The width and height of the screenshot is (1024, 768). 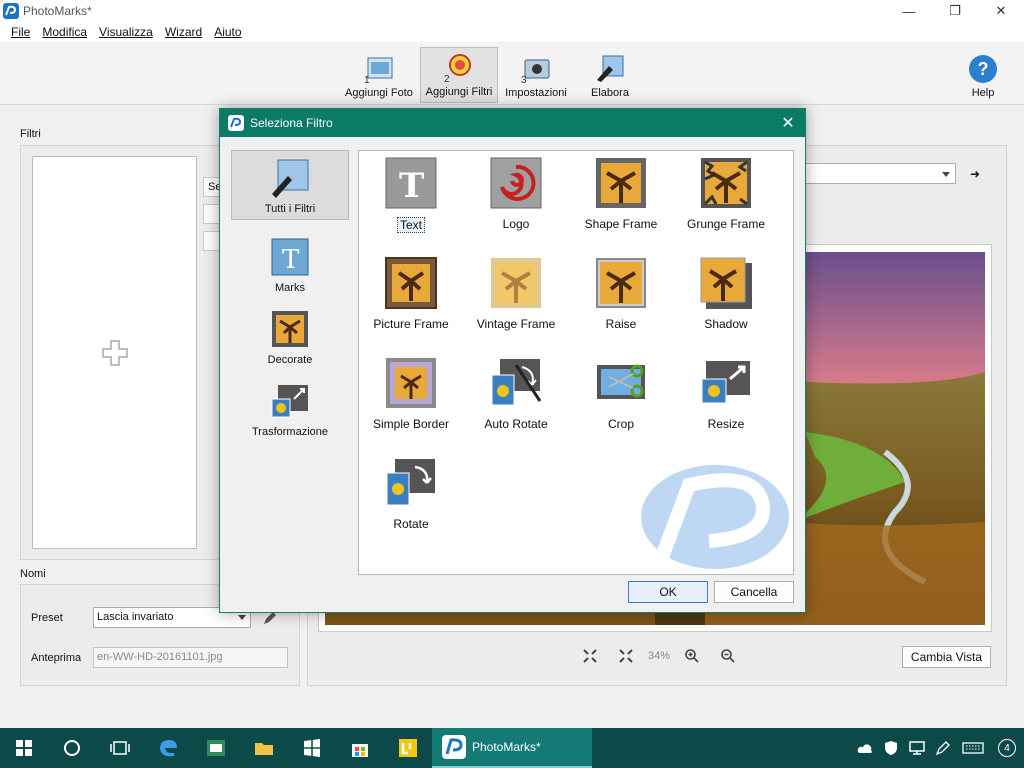 What do you see at coordinates (126, 32) in the screenshot?
I see `menu-visualizza: Visualizza` at bounding box center [126, 32].